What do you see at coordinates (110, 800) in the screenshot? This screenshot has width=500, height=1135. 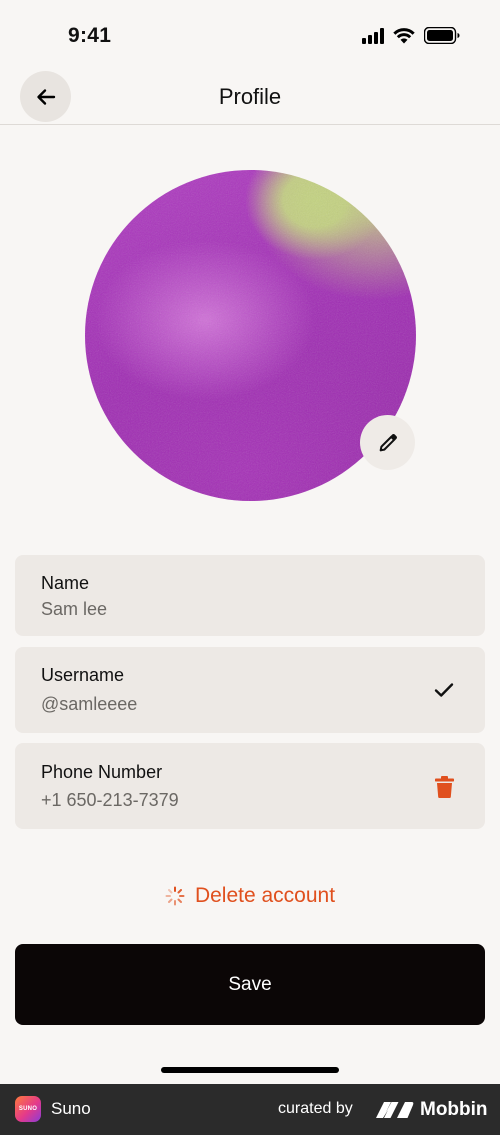 I see `phone-number-value: +1 650-213-7379` at bounding box center [110, 800].